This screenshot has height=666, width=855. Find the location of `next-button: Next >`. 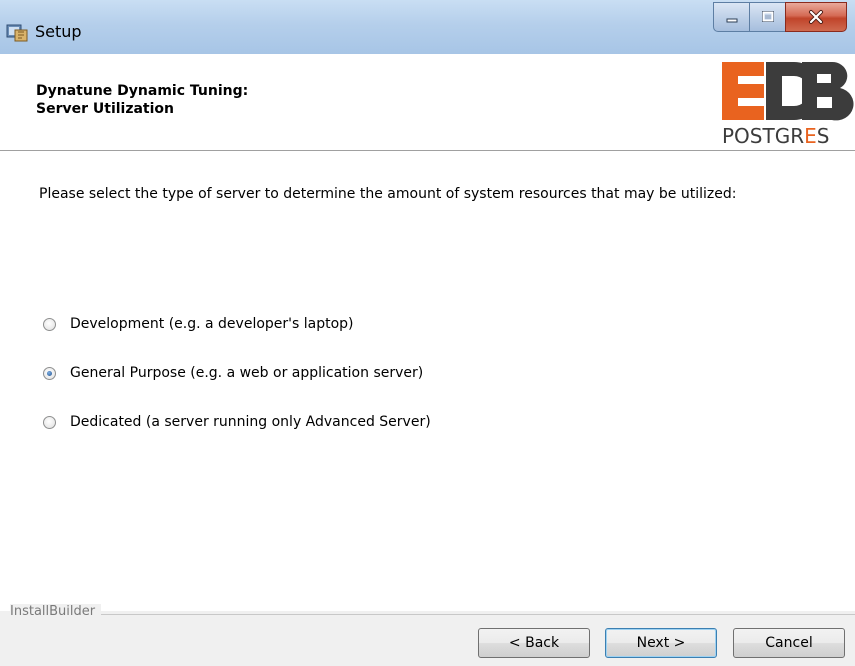

next-button: Next > is located at coordinates (661, 643).